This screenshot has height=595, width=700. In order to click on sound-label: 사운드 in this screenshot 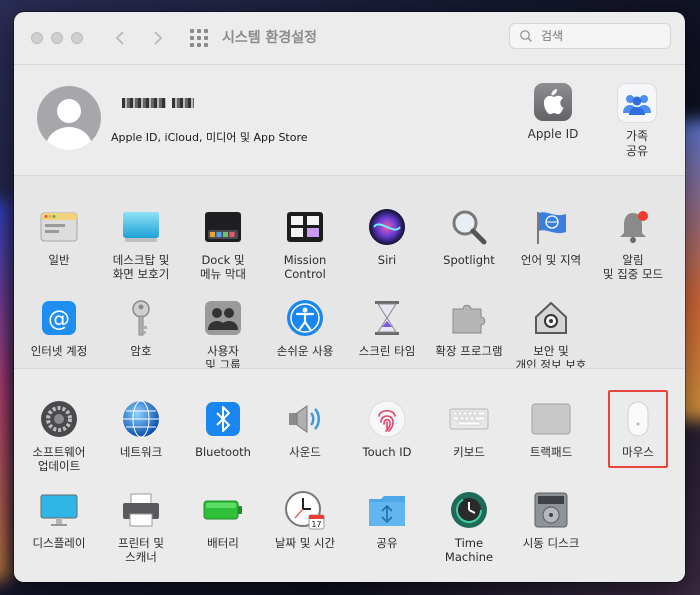, I will do `click(305, 452)`.